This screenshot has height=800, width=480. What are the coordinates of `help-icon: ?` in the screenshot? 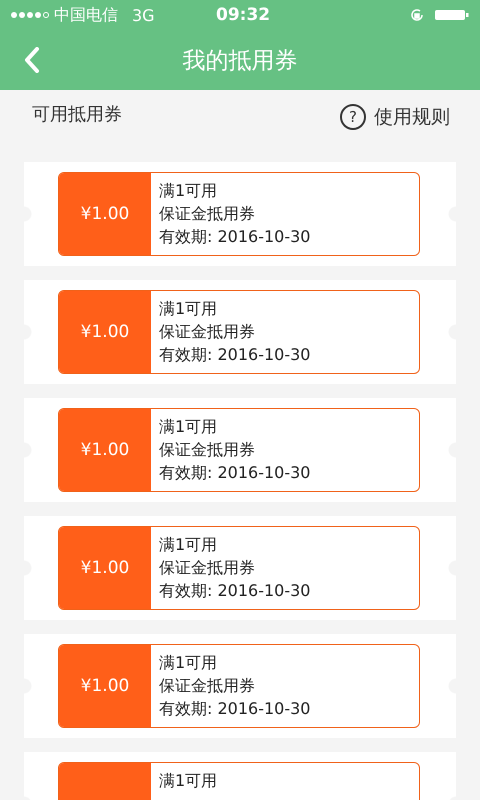 It's located at (353, 117).